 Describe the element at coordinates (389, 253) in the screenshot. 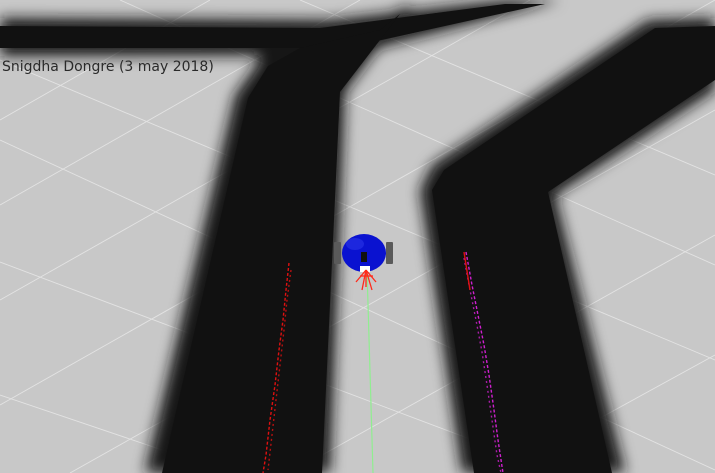

I see `robot-right-wheel` at that location.